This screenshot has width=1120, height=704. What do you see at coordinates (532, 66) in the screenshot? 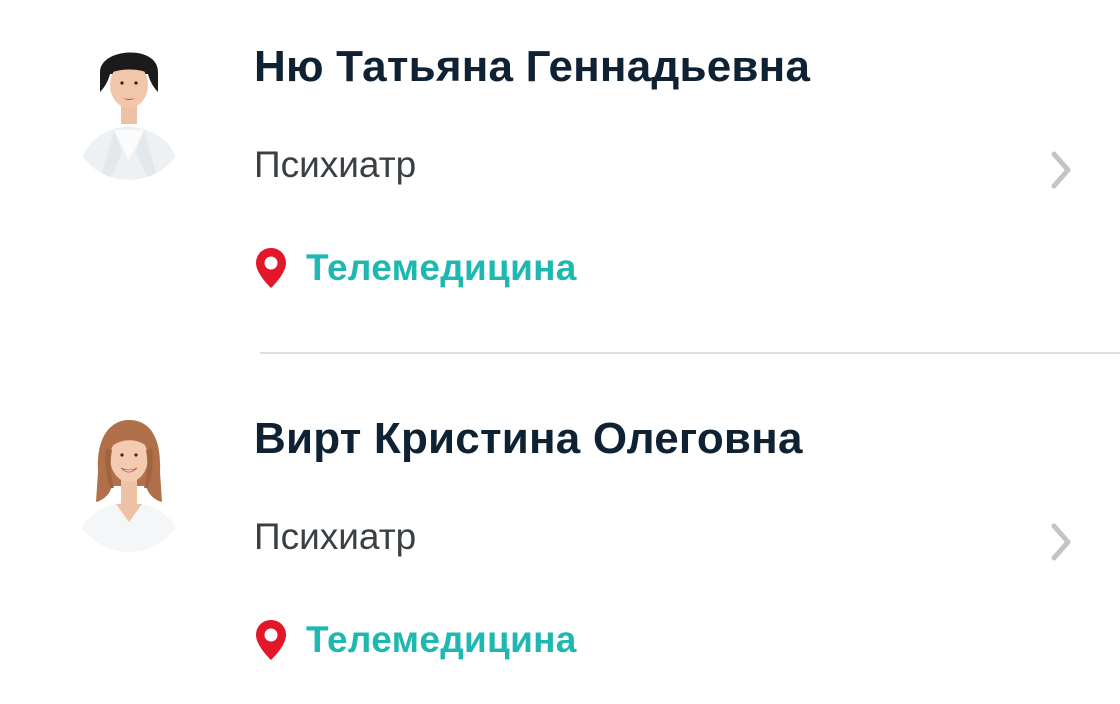
I see `doctor-name: Ню Татьяна Геннадьевна` at bounding box center [532, 66].